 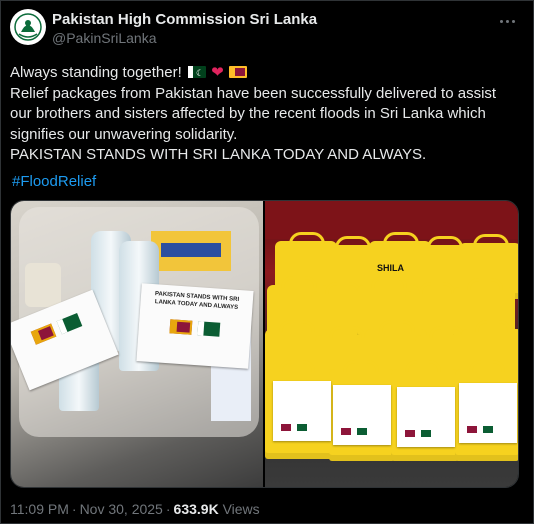 I want to click on more-options-icon, so click(x=507, y=21).